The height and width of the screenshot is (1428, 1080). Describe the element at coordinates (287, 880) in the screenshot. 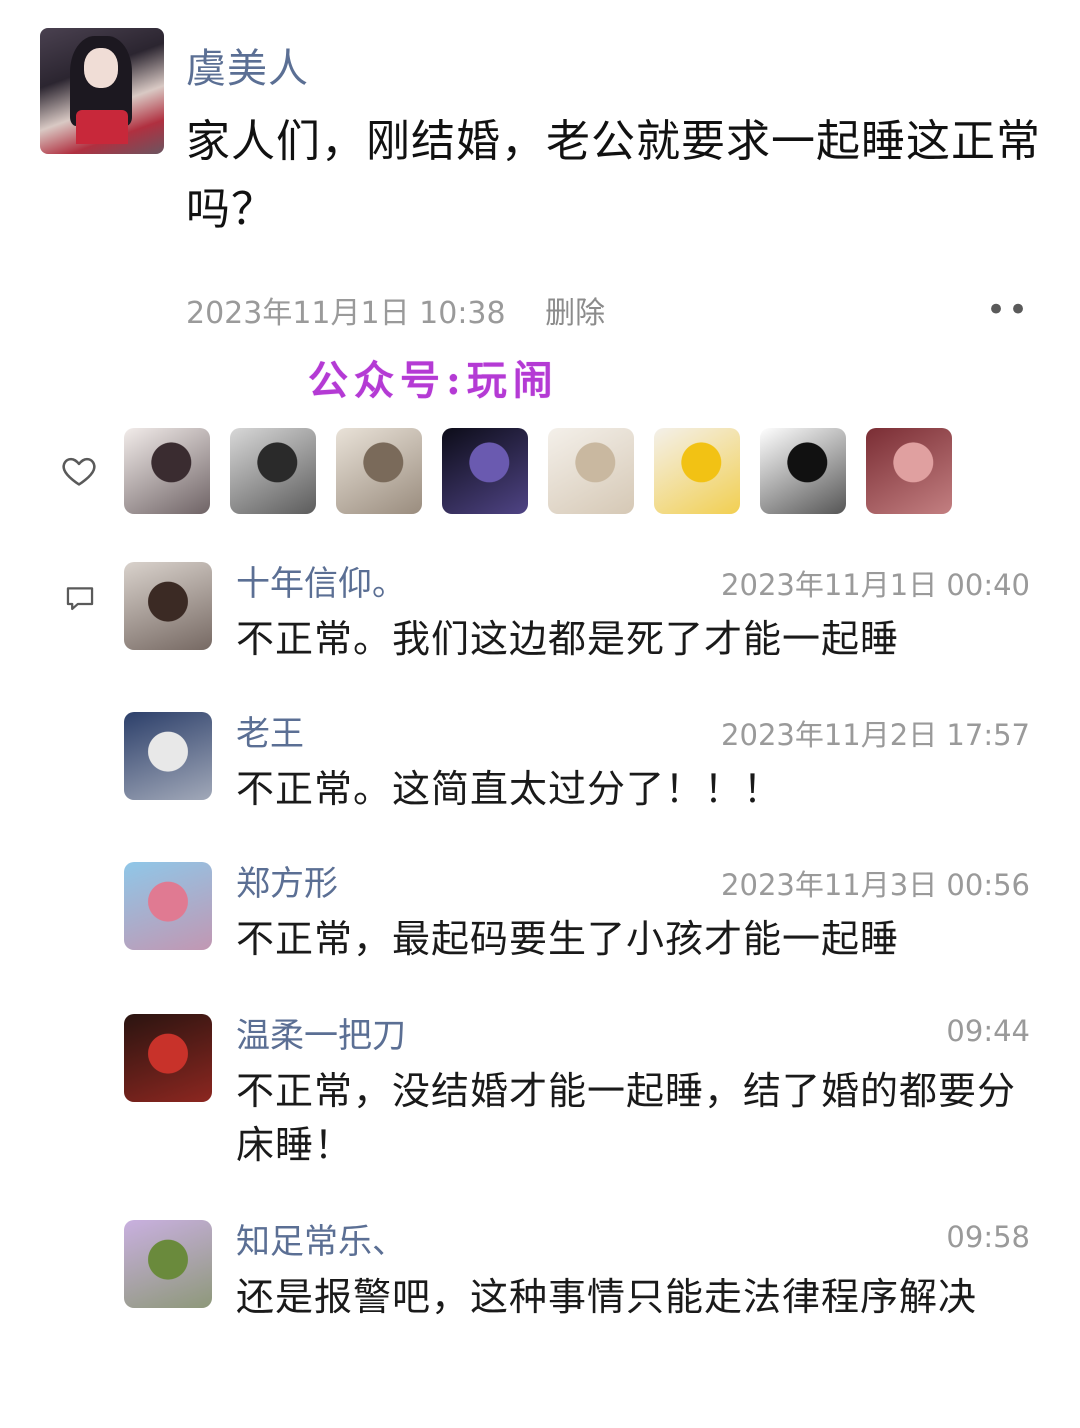

I see `commenter-name: 郑方形` at that location.